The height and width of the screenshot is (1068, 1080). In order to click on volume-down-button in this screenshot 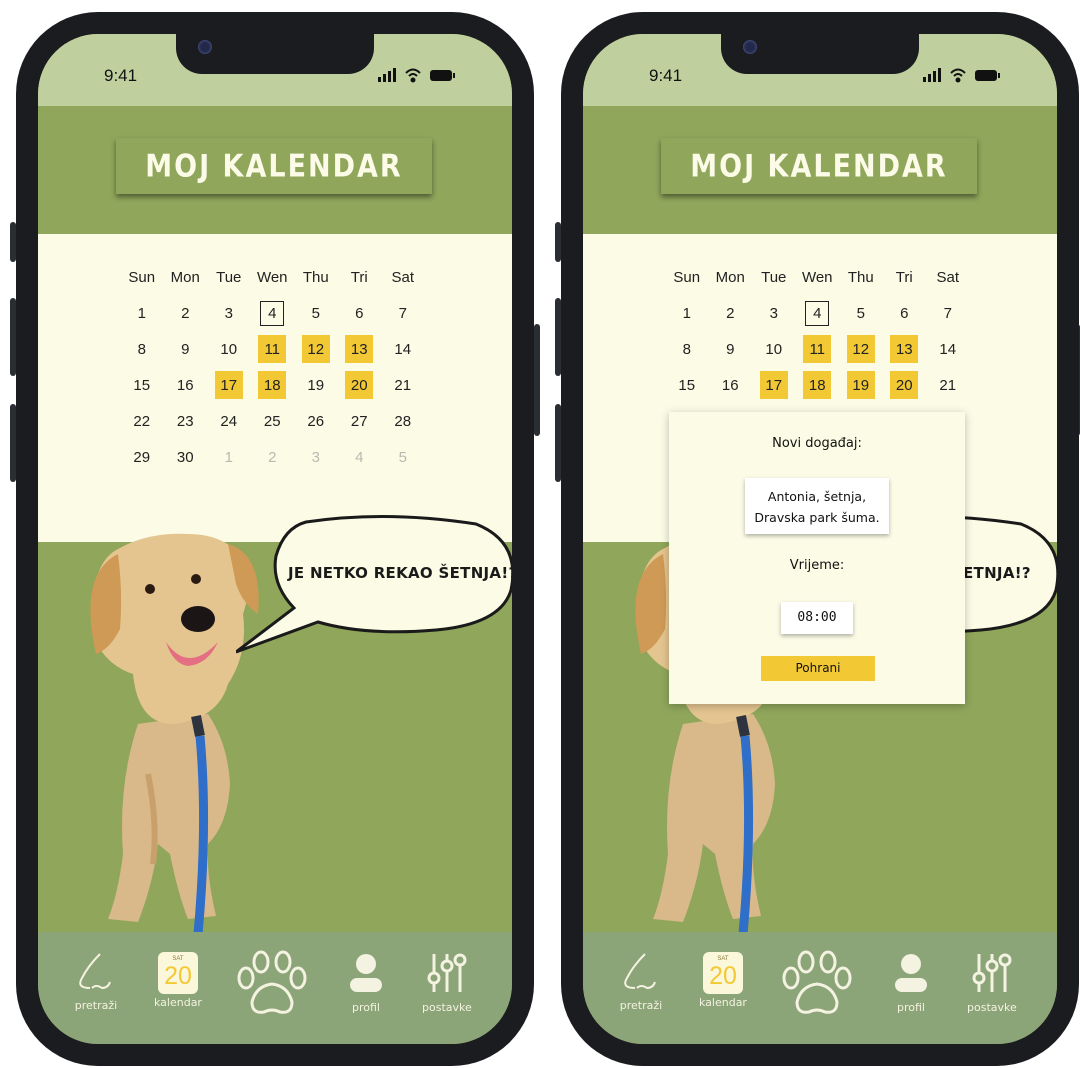, I will do `click(558, 443)`.